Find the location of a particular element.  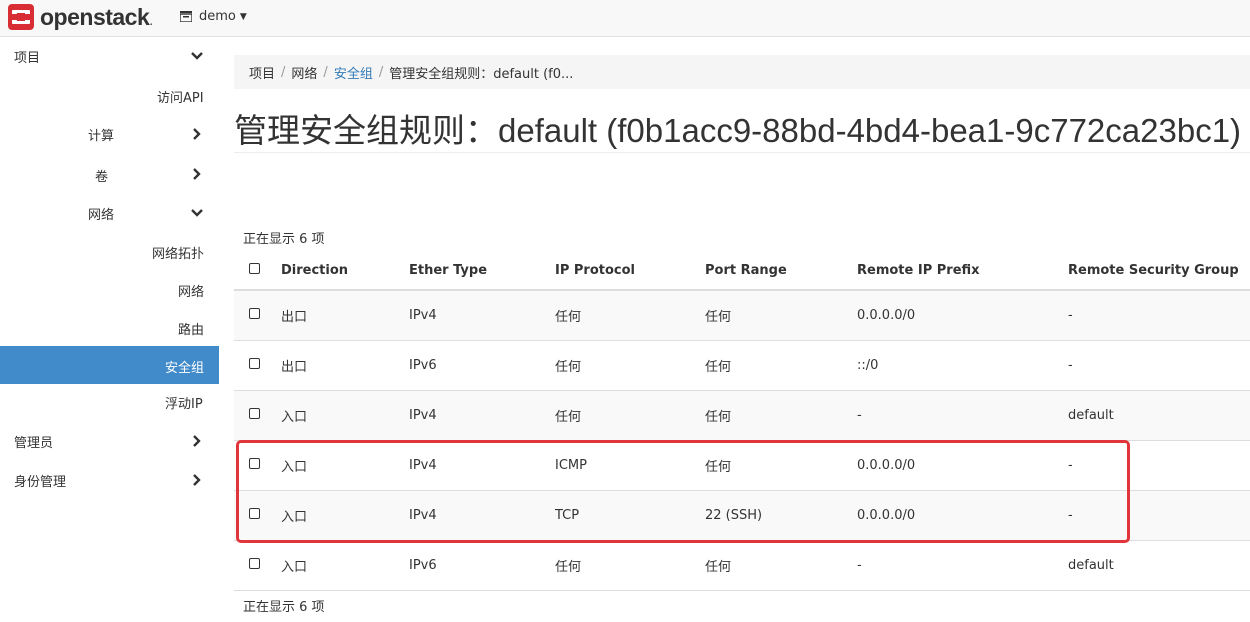

sidebar-item-floating-ips: 浮动IP is located at coordinates (184, 402).